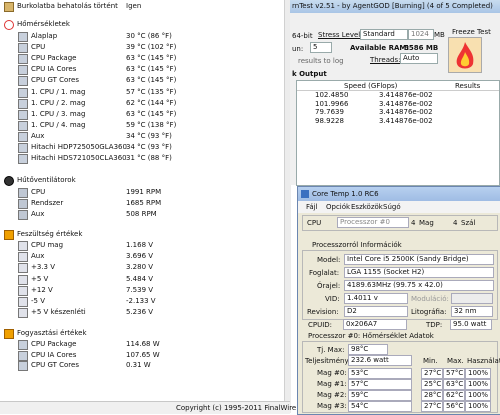 Image resolution: width=500 pixels, height=415 pixels. I want to click on core-name: Mag #1:, so click(332, 384).